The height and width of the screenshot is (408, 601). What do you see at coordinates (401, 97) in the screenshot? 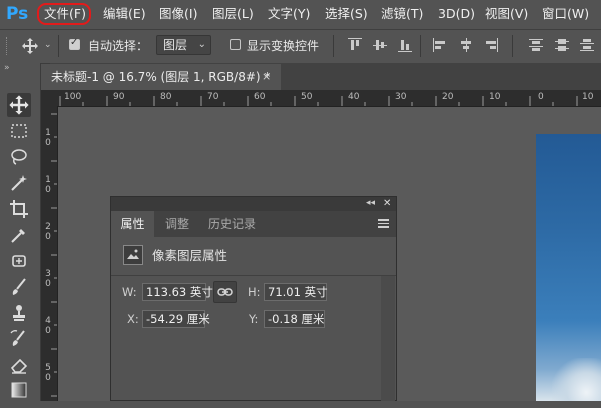
I see `ruler-tick-label: 30` at bounding box center [401, 97].